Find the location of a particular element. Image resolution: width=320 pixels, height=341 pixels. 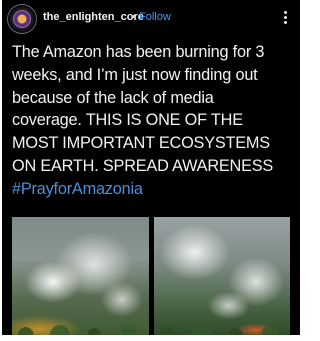

caption-line: MOST IMPORTANT ECOSYSTEMS is located at coordinates (141, 143).